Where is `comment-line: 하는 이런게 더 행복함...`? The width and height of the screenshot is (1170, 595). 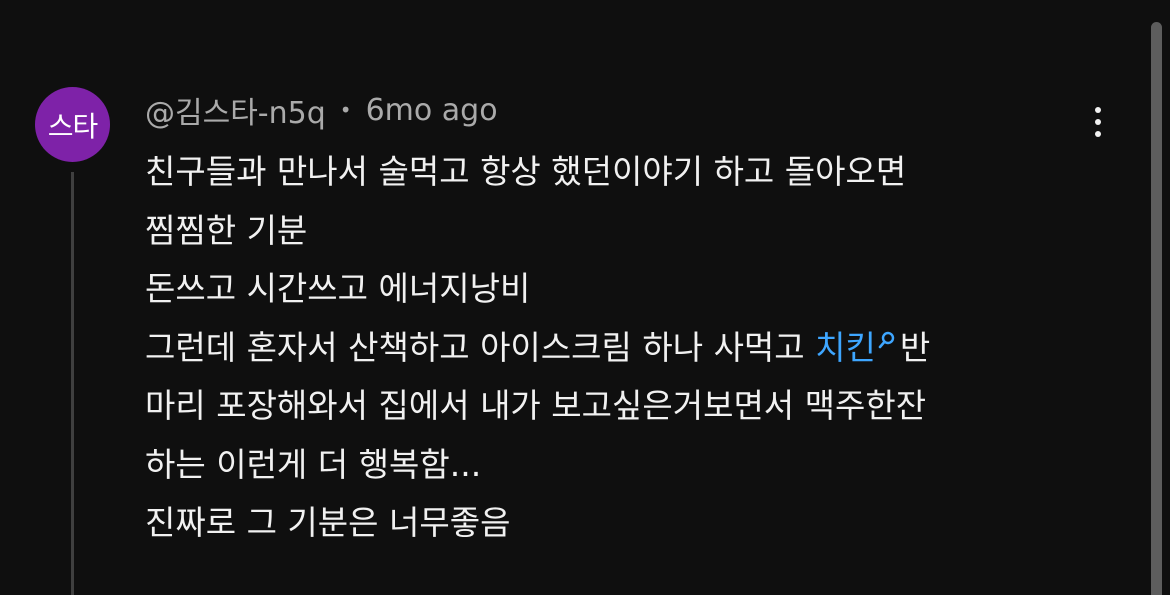 comment-line: 하는 이런게 더 행복함... is located at coordinates (313, 464).